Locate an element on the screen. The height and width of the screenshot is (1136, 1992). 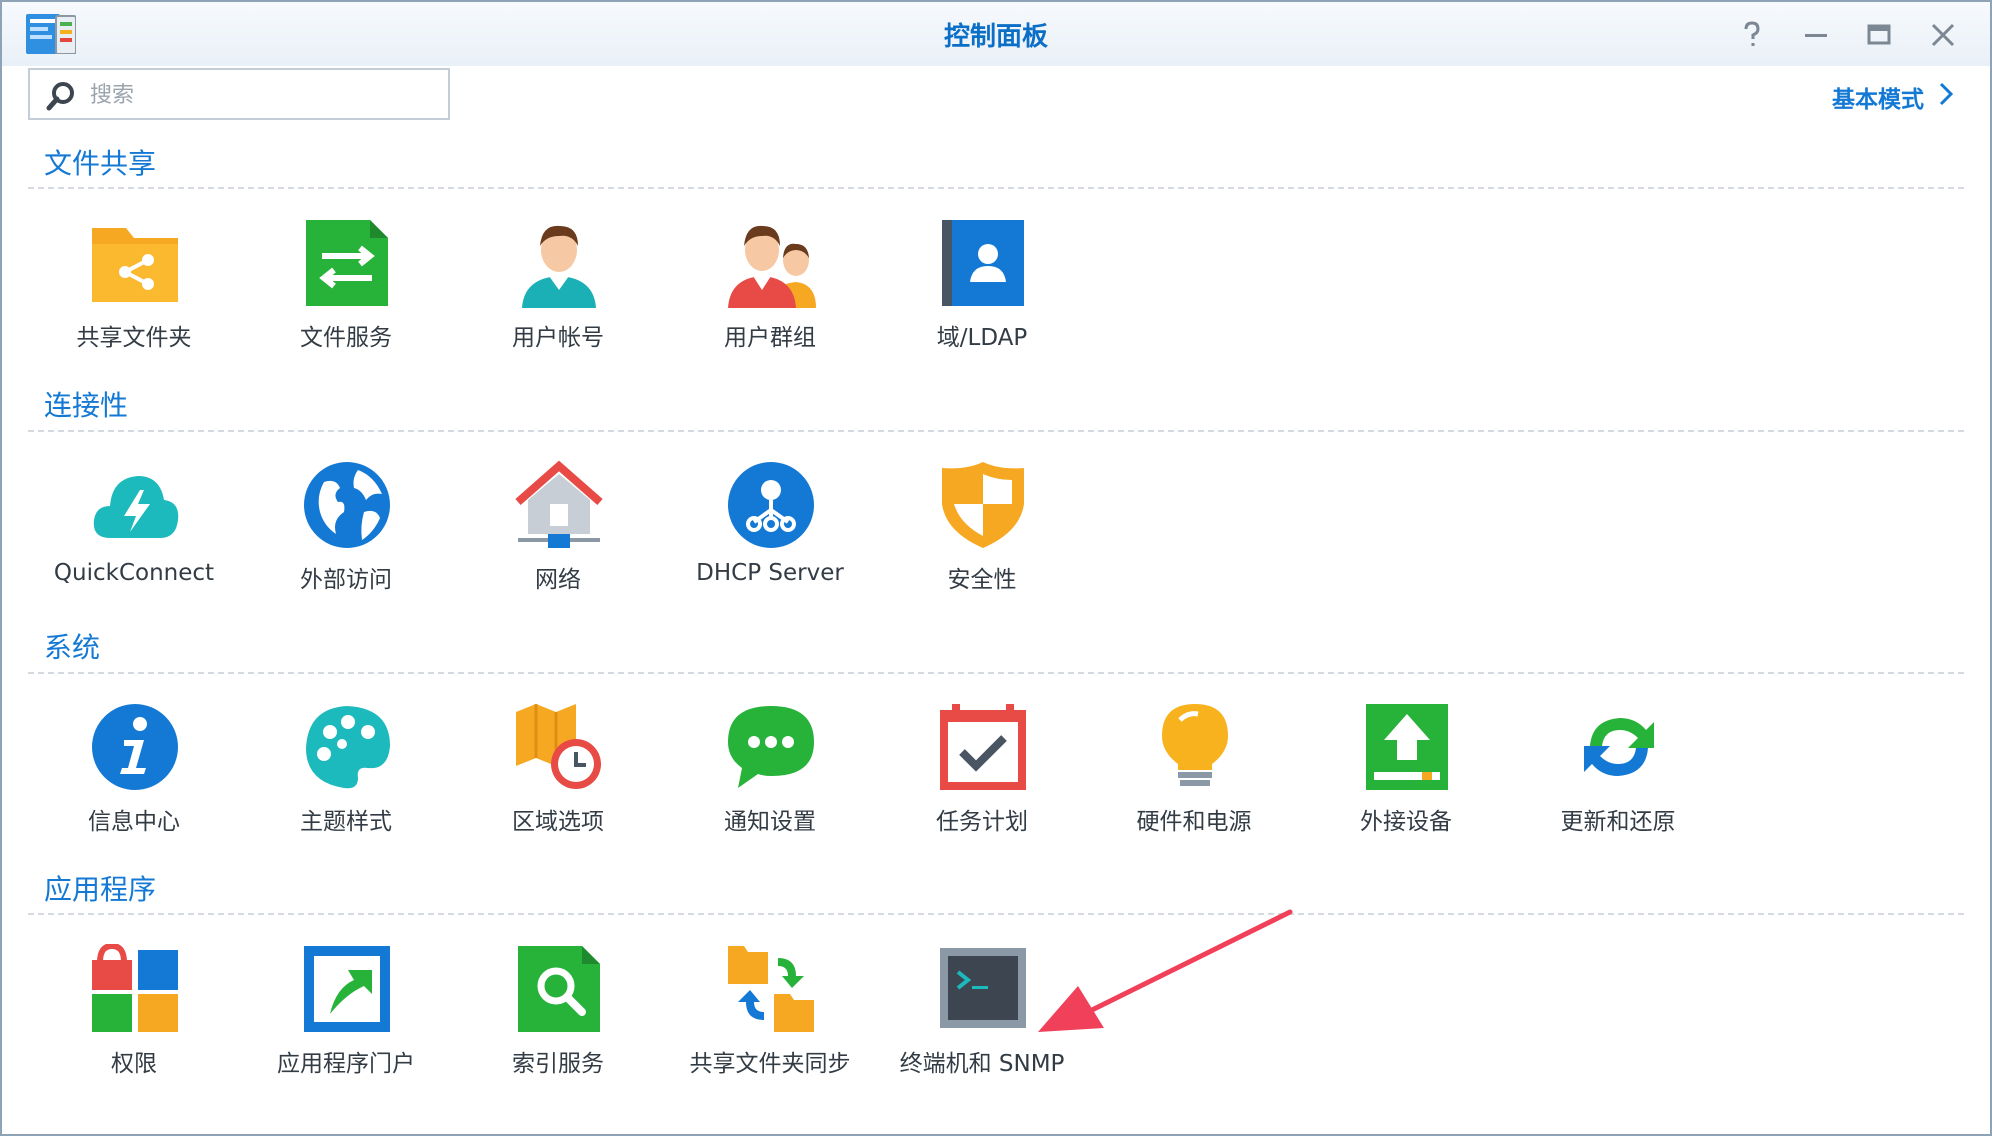
help-icon is located at coordinates (1752, 35).